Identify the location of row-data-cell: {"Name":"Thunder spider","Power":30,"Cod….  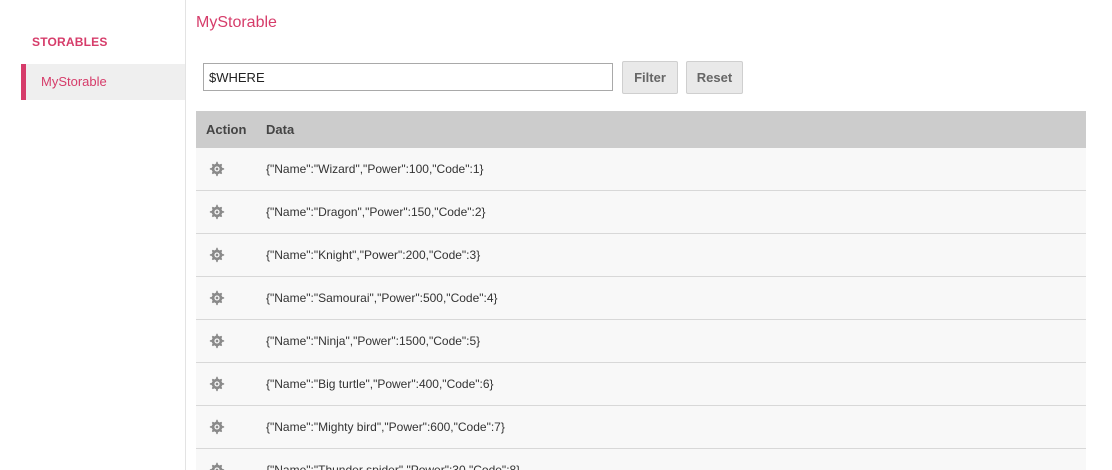
(393, 466).